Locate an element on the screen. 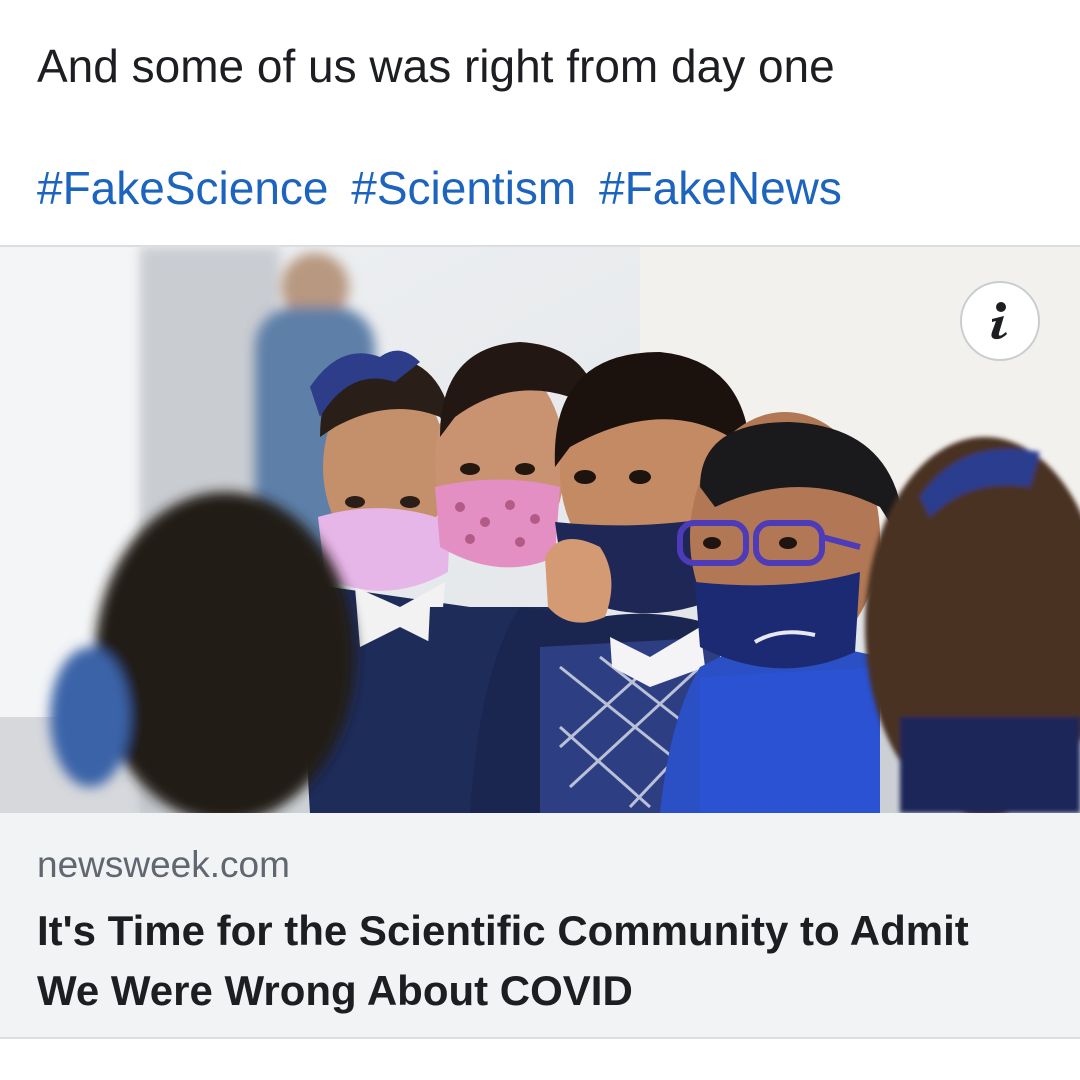  info-icon is located at coordinates (999, 321).